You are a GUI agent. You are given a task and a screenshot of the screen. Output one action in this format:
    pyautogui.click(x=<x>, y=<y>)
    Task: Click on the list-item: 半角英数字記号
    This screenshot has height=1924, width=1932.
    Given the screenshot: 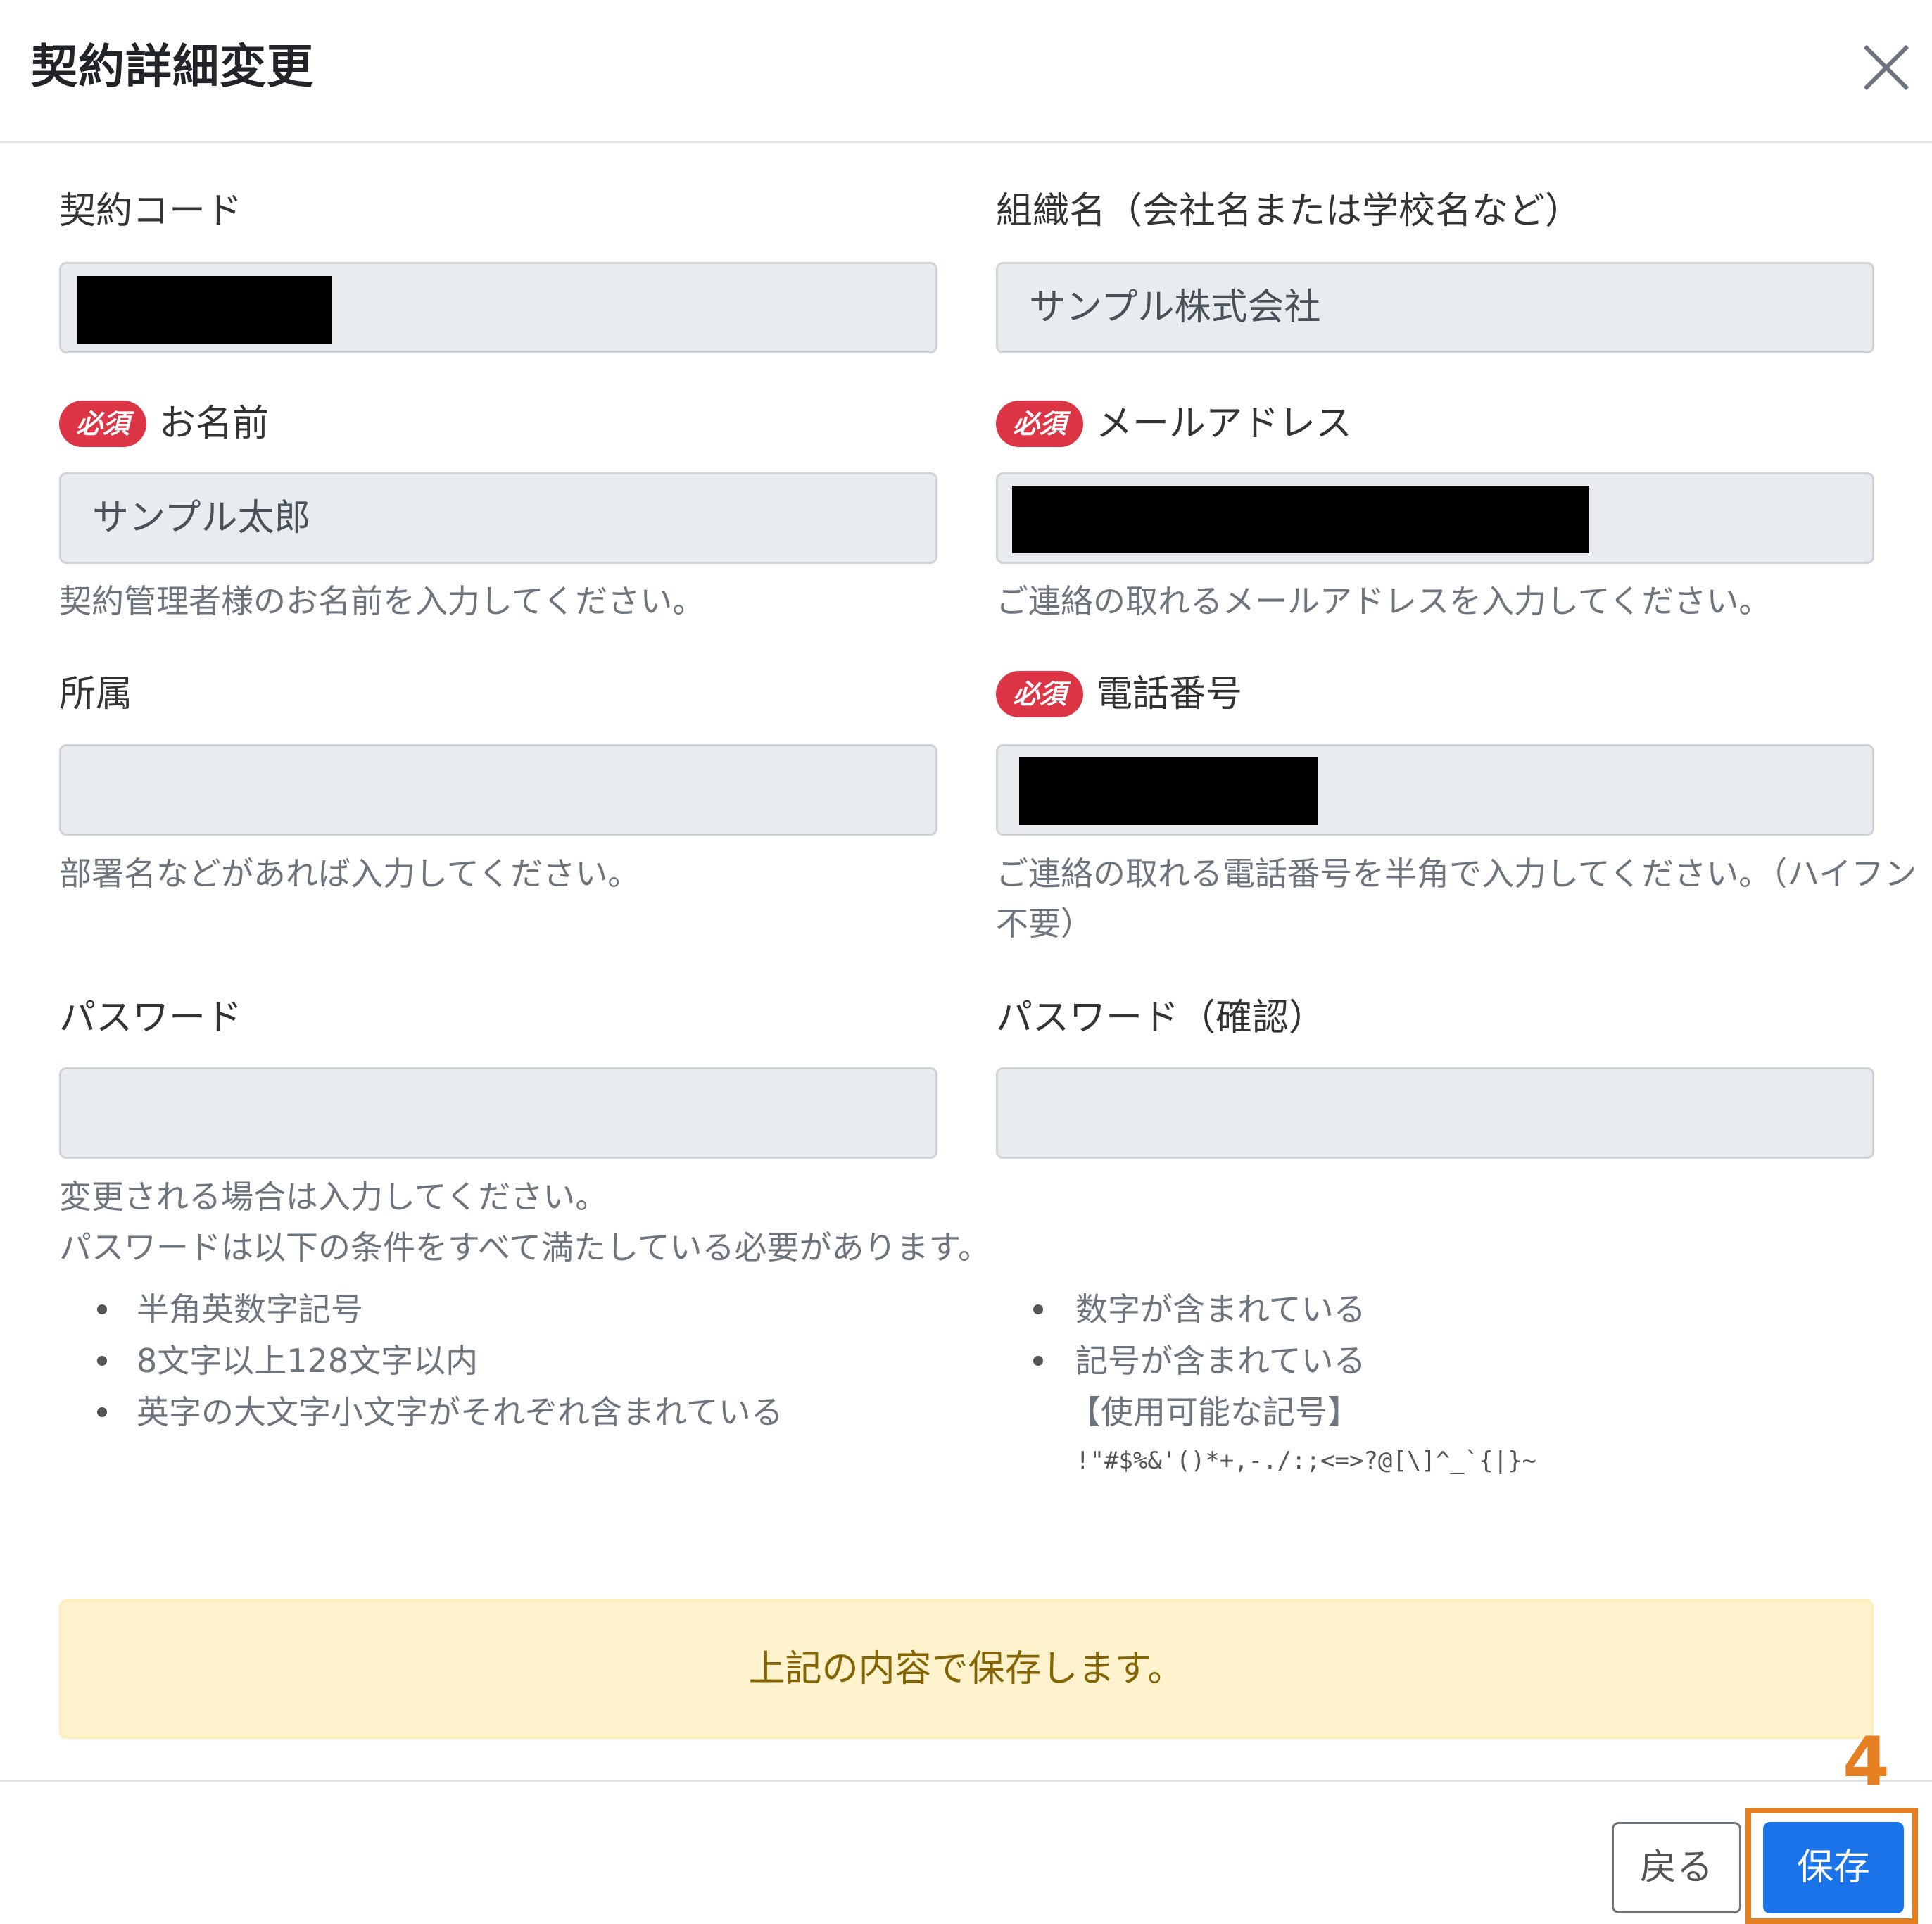 What is the action you would take?
    pyautogui.click(x=250, y=1309)
    